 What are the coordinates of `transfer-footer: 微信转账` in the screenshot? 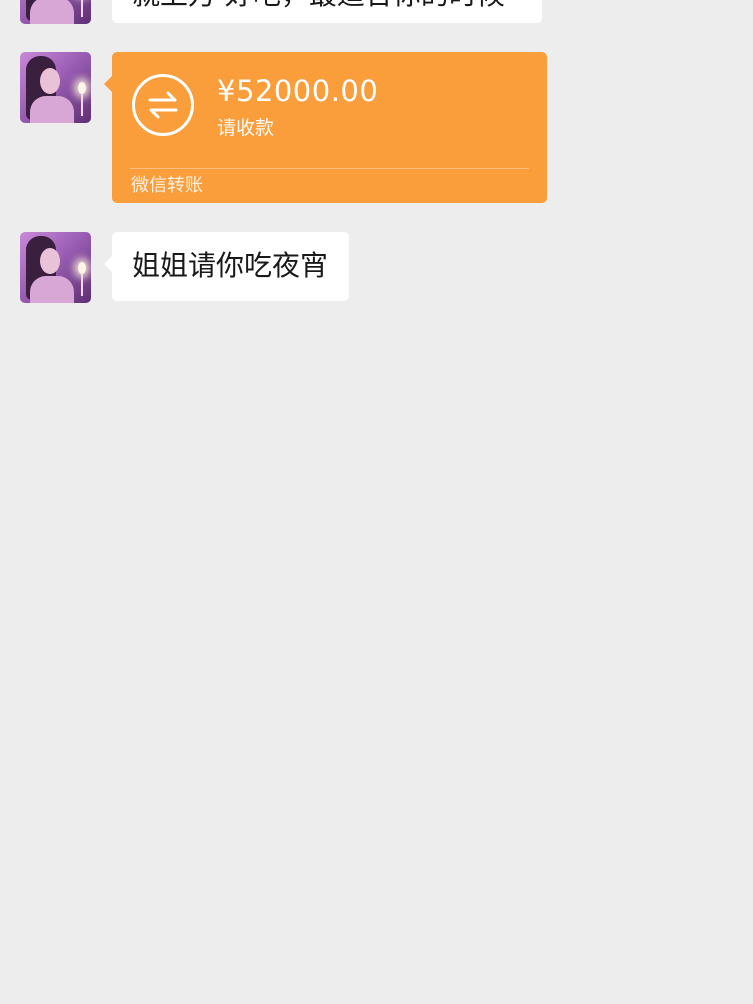 It's located at (167, 185).